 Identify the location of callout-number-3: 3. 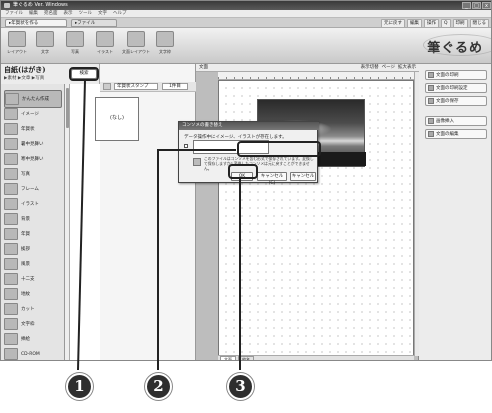
(240, 386).